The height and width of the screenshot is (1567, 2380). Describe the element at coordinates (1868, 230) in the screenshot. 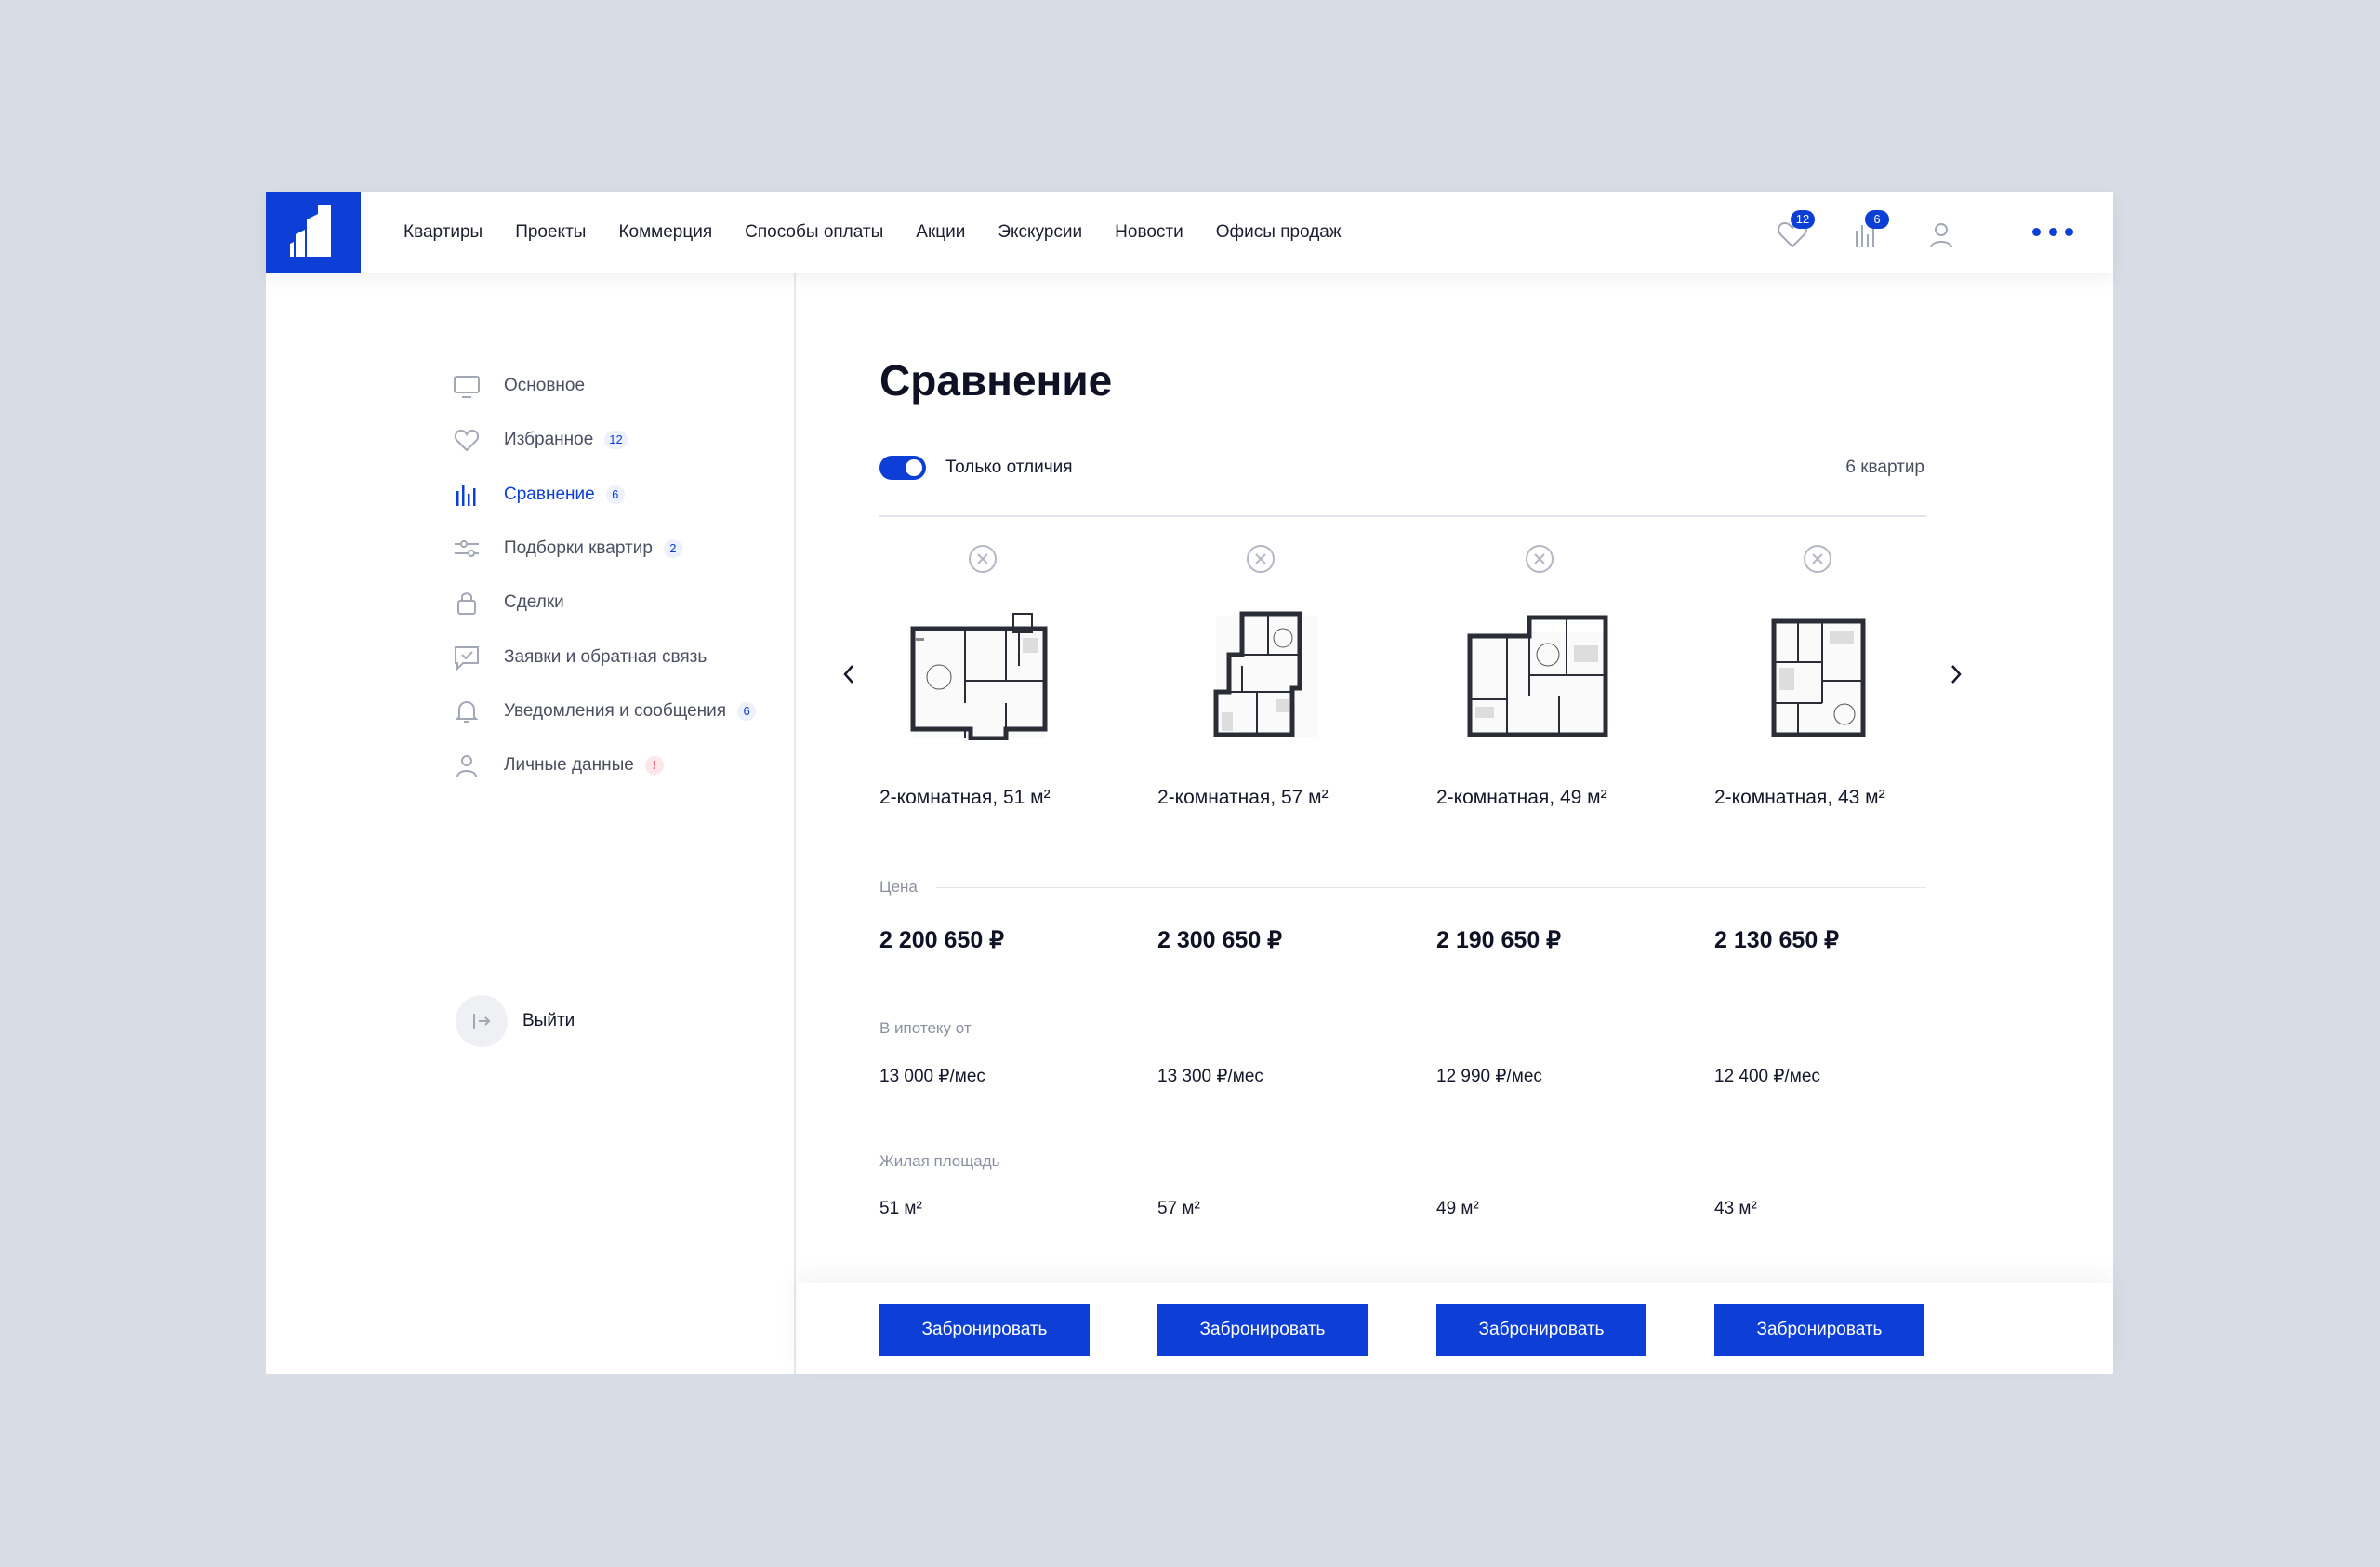

I see `compare-button: 6` at that location.